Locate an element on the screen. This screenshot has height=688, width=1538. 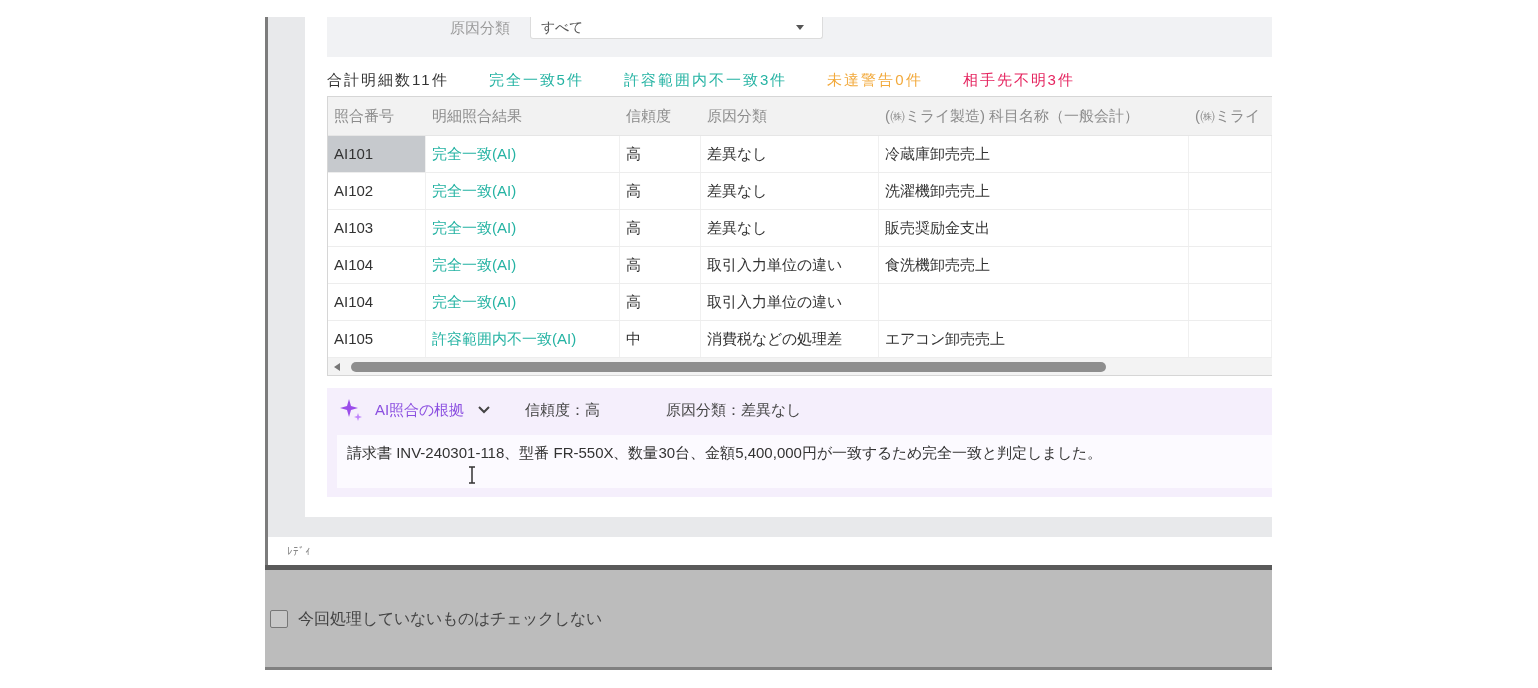
cause-dropdown: すべて is located at coordinates (676, 28).